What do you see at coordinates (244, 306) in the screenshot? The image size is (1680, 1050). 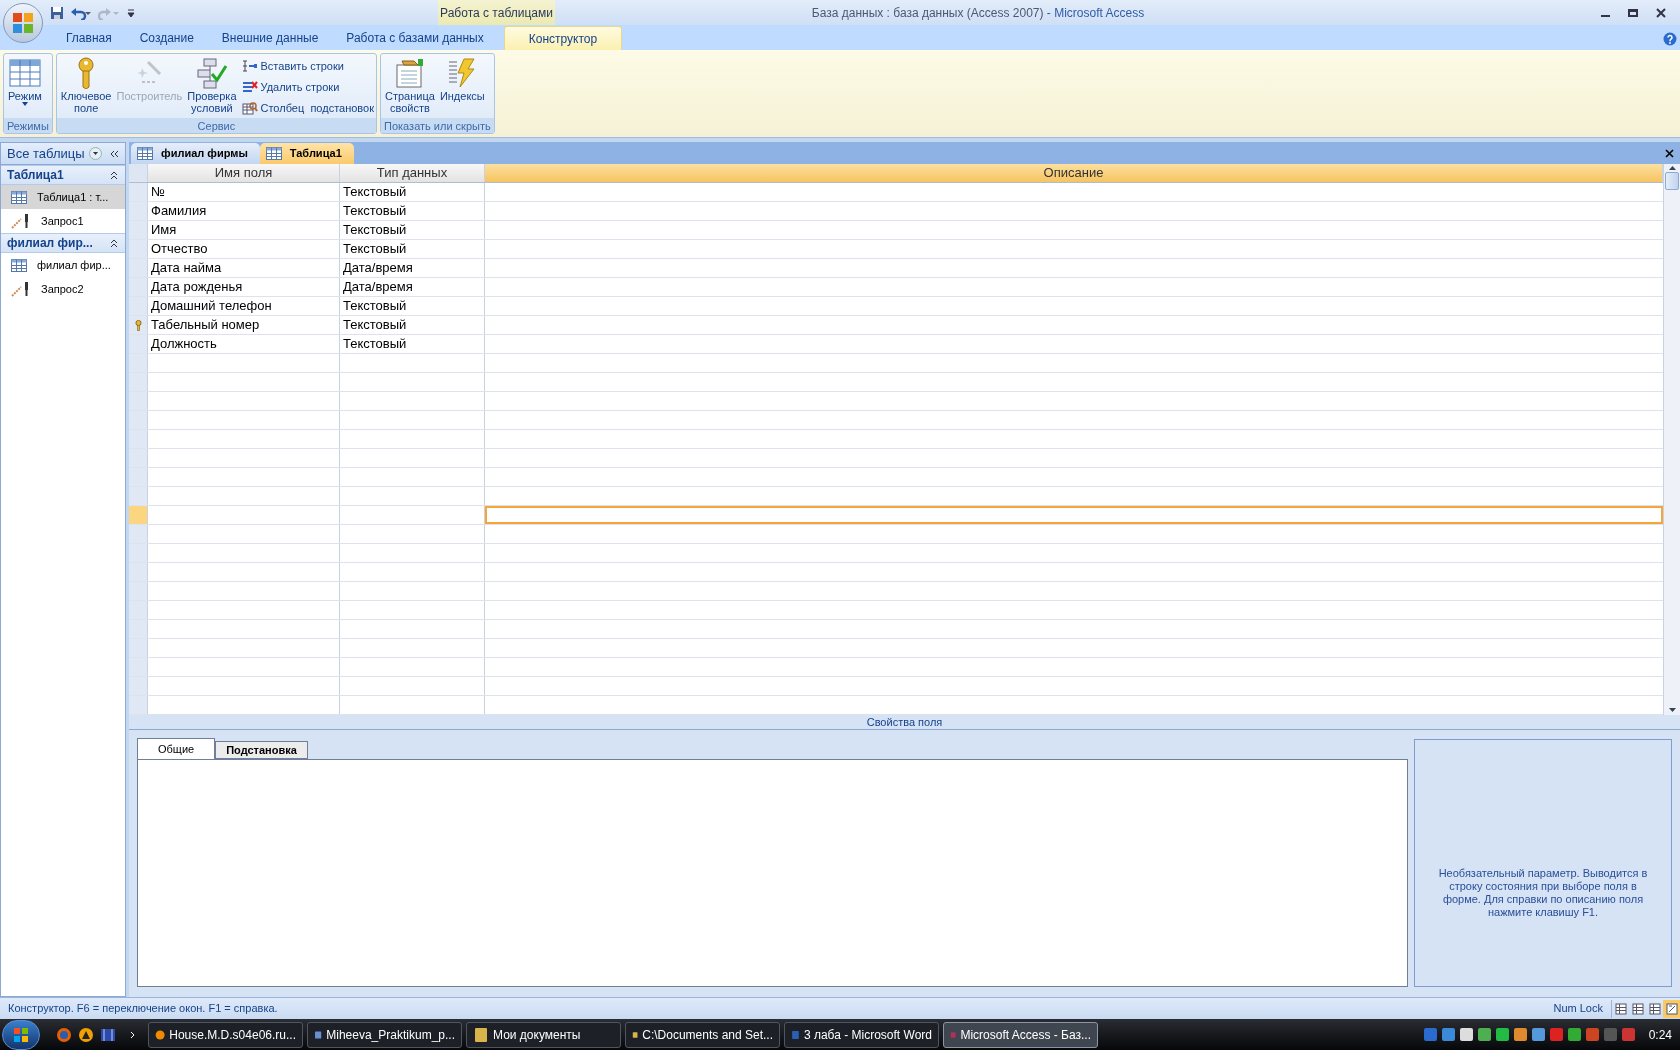 I see `table-cell: Домашний телефон` at bounding box center [244, 306].